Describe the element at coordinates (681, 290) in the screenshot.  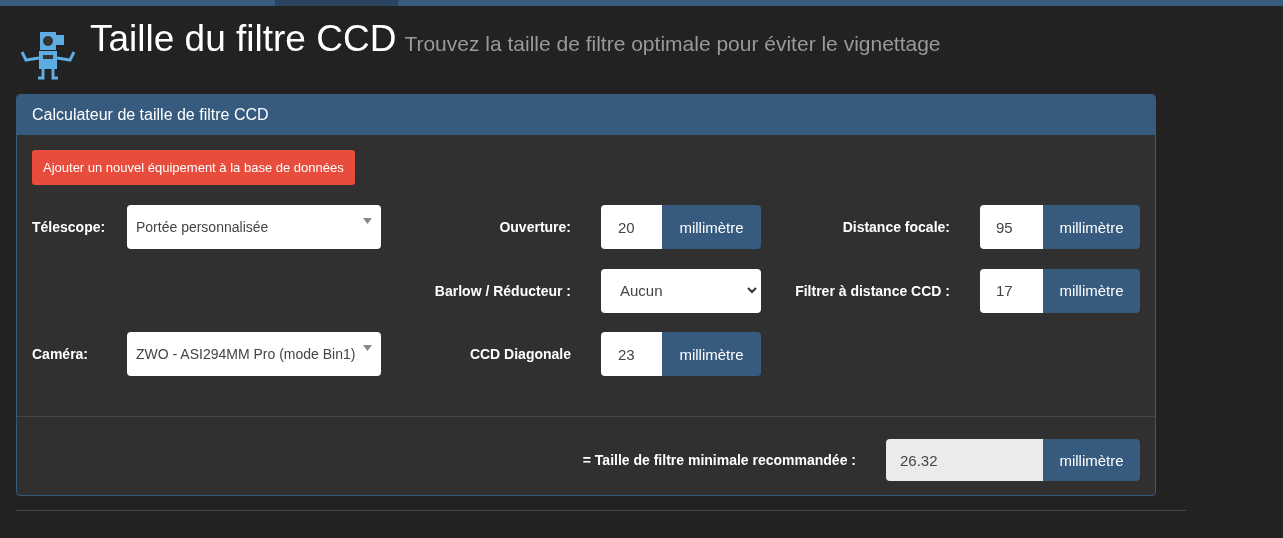
I see `select-field: Aucun` at that location.